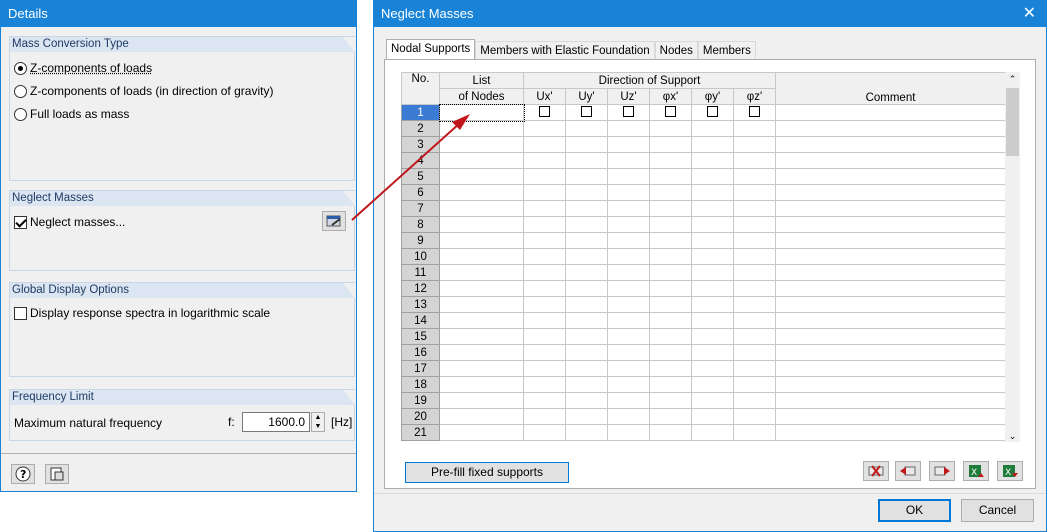 The image size is (1047, 532). I want to click on log-scale-checkbox, so click(20, 313).